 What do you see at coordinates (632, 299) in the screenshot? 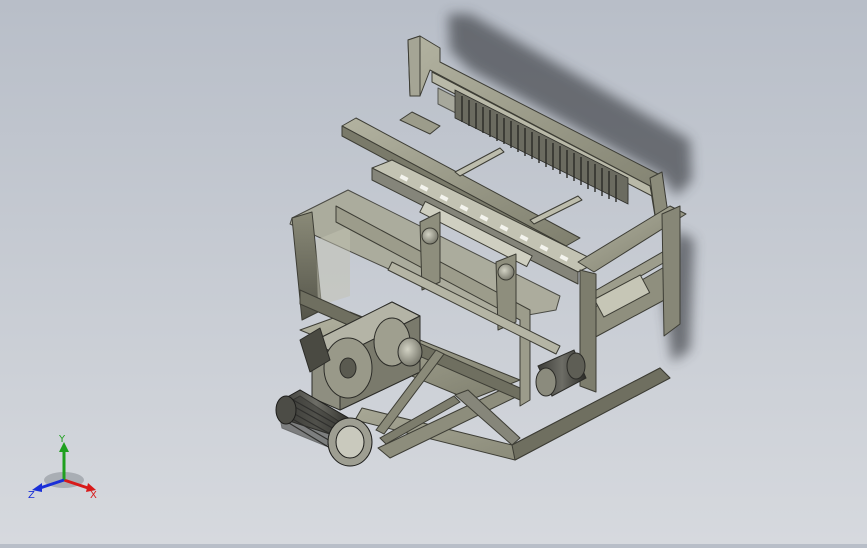
I see `right-frame` at bounding box center [632, 299].